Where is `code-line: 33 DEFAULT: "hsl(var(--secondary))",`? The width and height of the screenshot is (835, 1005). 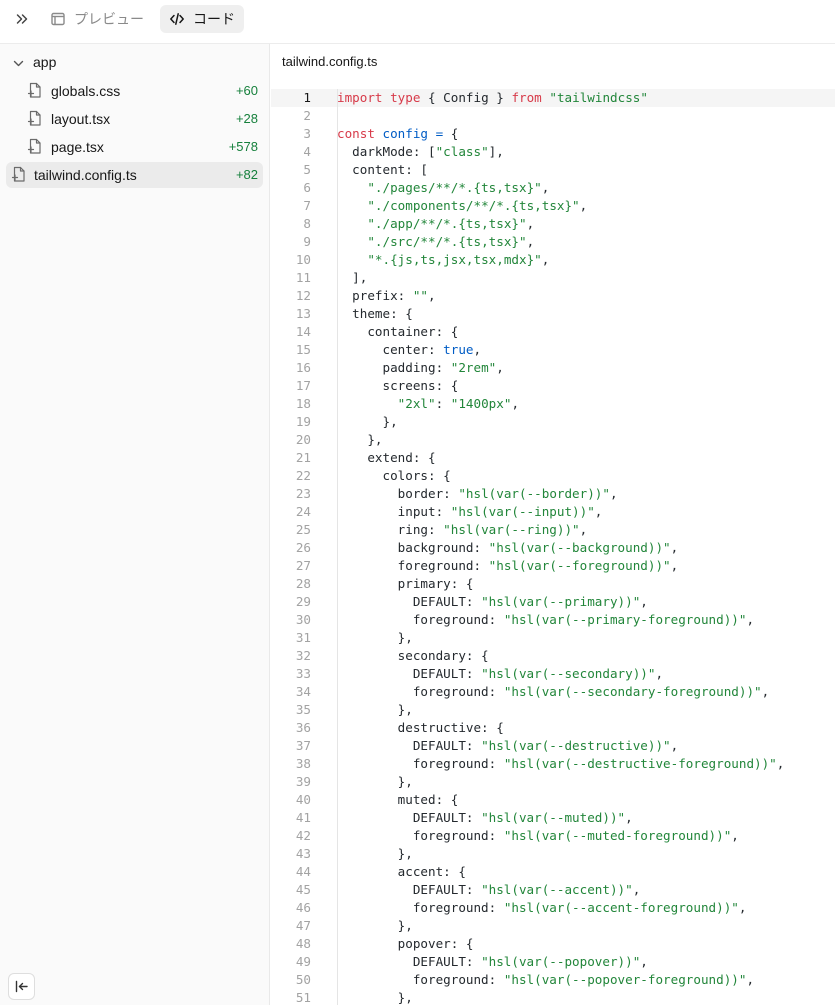
code-line: 33 DEFAULT: "hsl(var(--secondary))", is located at coordinates (553, 674).